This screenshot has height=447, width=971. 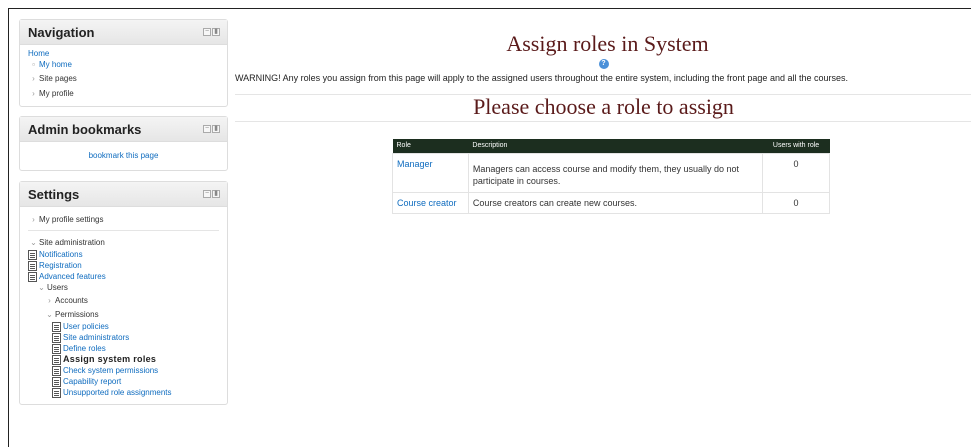 What do you see at coordinates (123, 219) in the screenshot?
I see `my-profile-settings-item: › My profile settings` at bounding box center [123, 219].